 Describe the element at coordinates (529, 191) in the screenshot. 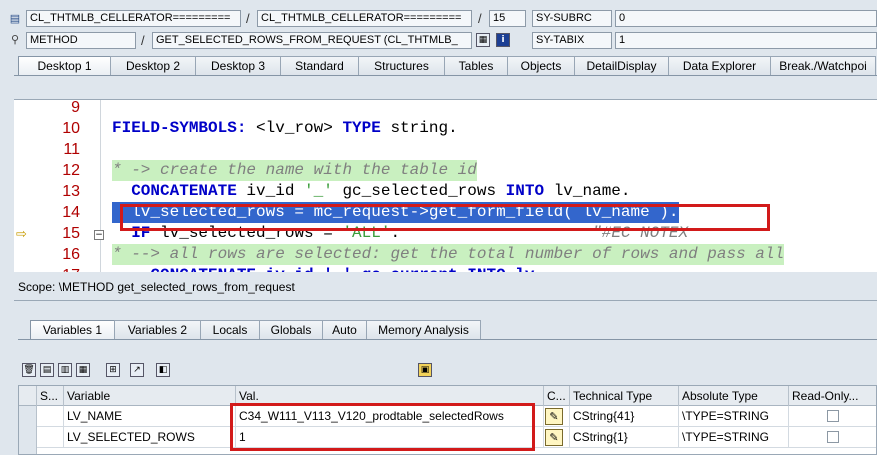

I see `code-token: INTO` at that location.